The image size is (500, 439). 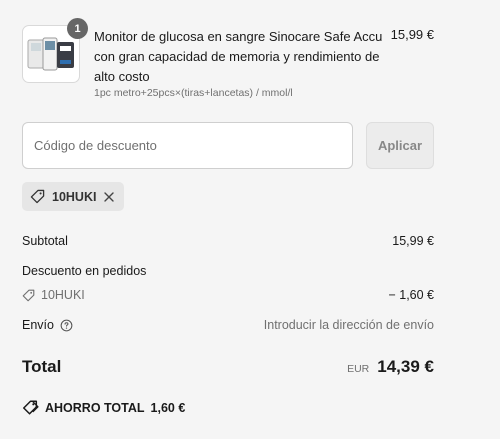 I want to click on quantity-badge: 1, so click(x=77, y=28).